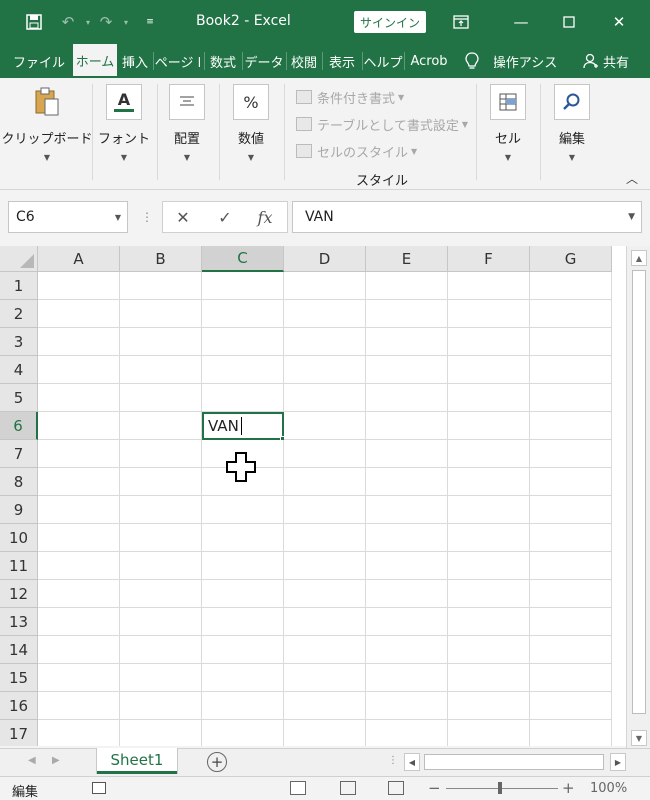  What do you see at coordinates (19, 342) in the screenshot?
I see `row-header-3: 3` at bounding box center [19, 342].